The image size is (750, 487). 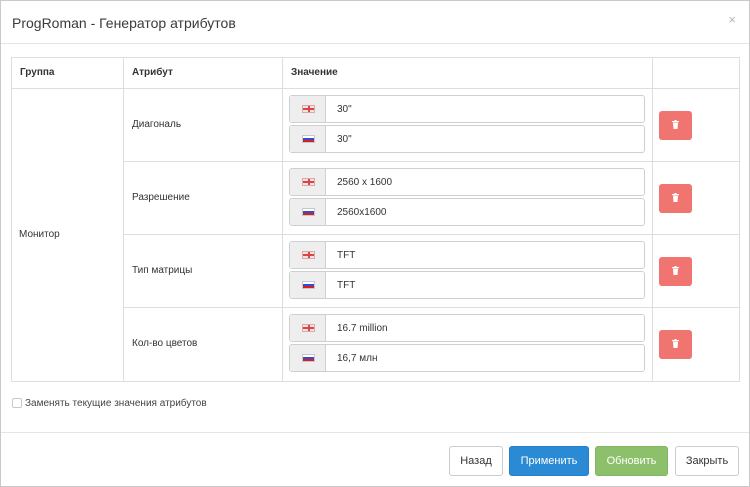 I want to click on attribute-cell: Кол-во цветов, so click(x=203, y=344).